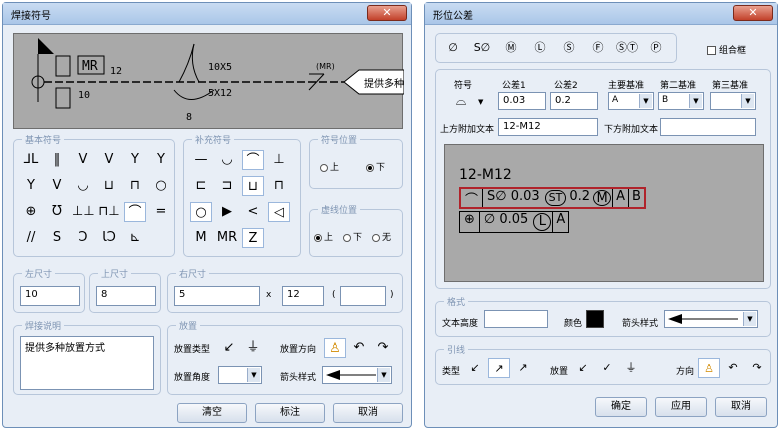 This screenshot has height=430, width=780. What do you see at coordinates (607, 368) in the screenshot?
I see `leader-place-2-icon: ✓` at bounding box center [607, 368].